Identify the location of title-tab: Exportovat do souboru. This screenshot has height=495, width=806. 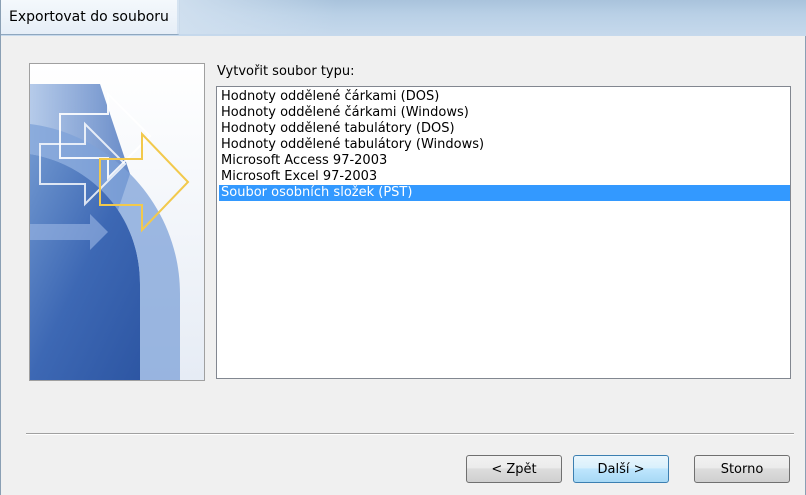
(90, 17).